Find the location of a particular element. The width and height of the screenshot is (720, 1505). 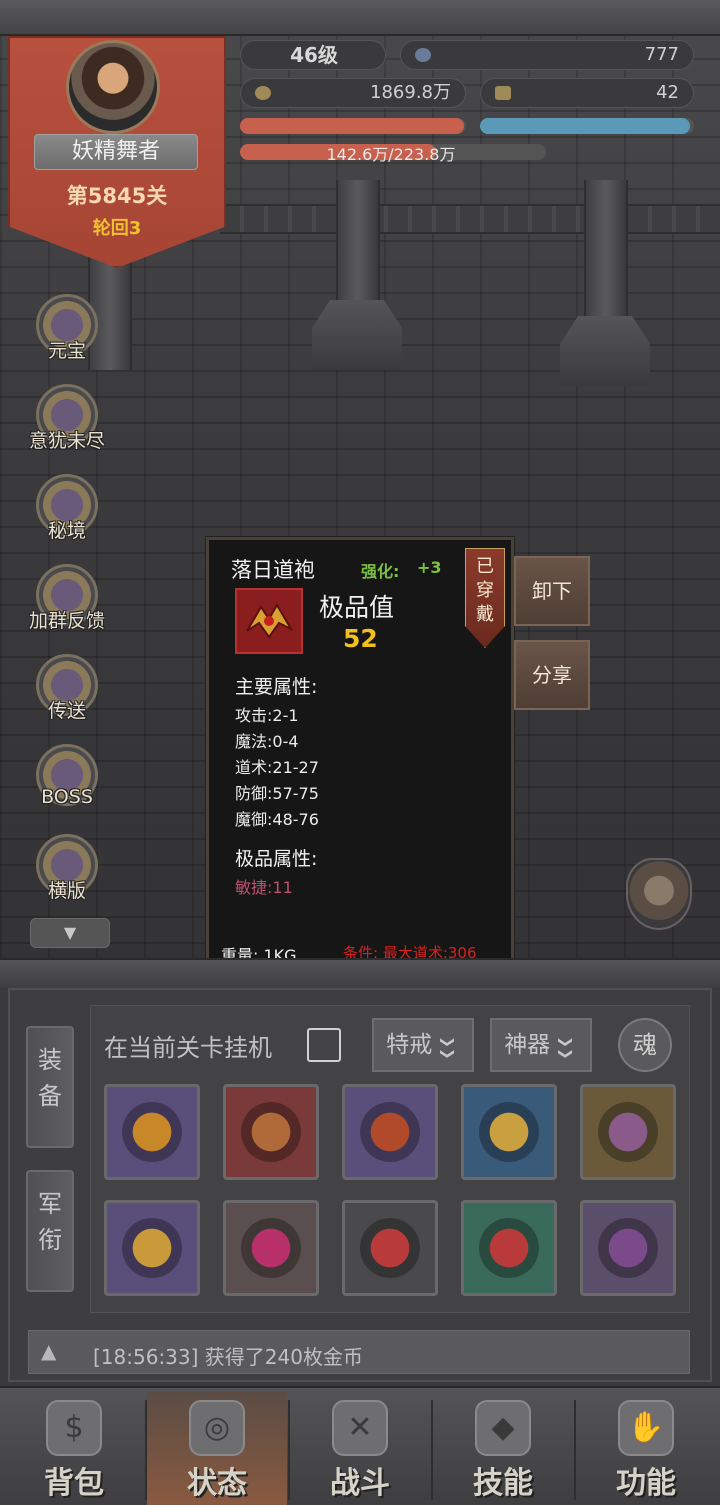

side-menu-label: 传送 is located at coordinates (66, 711).